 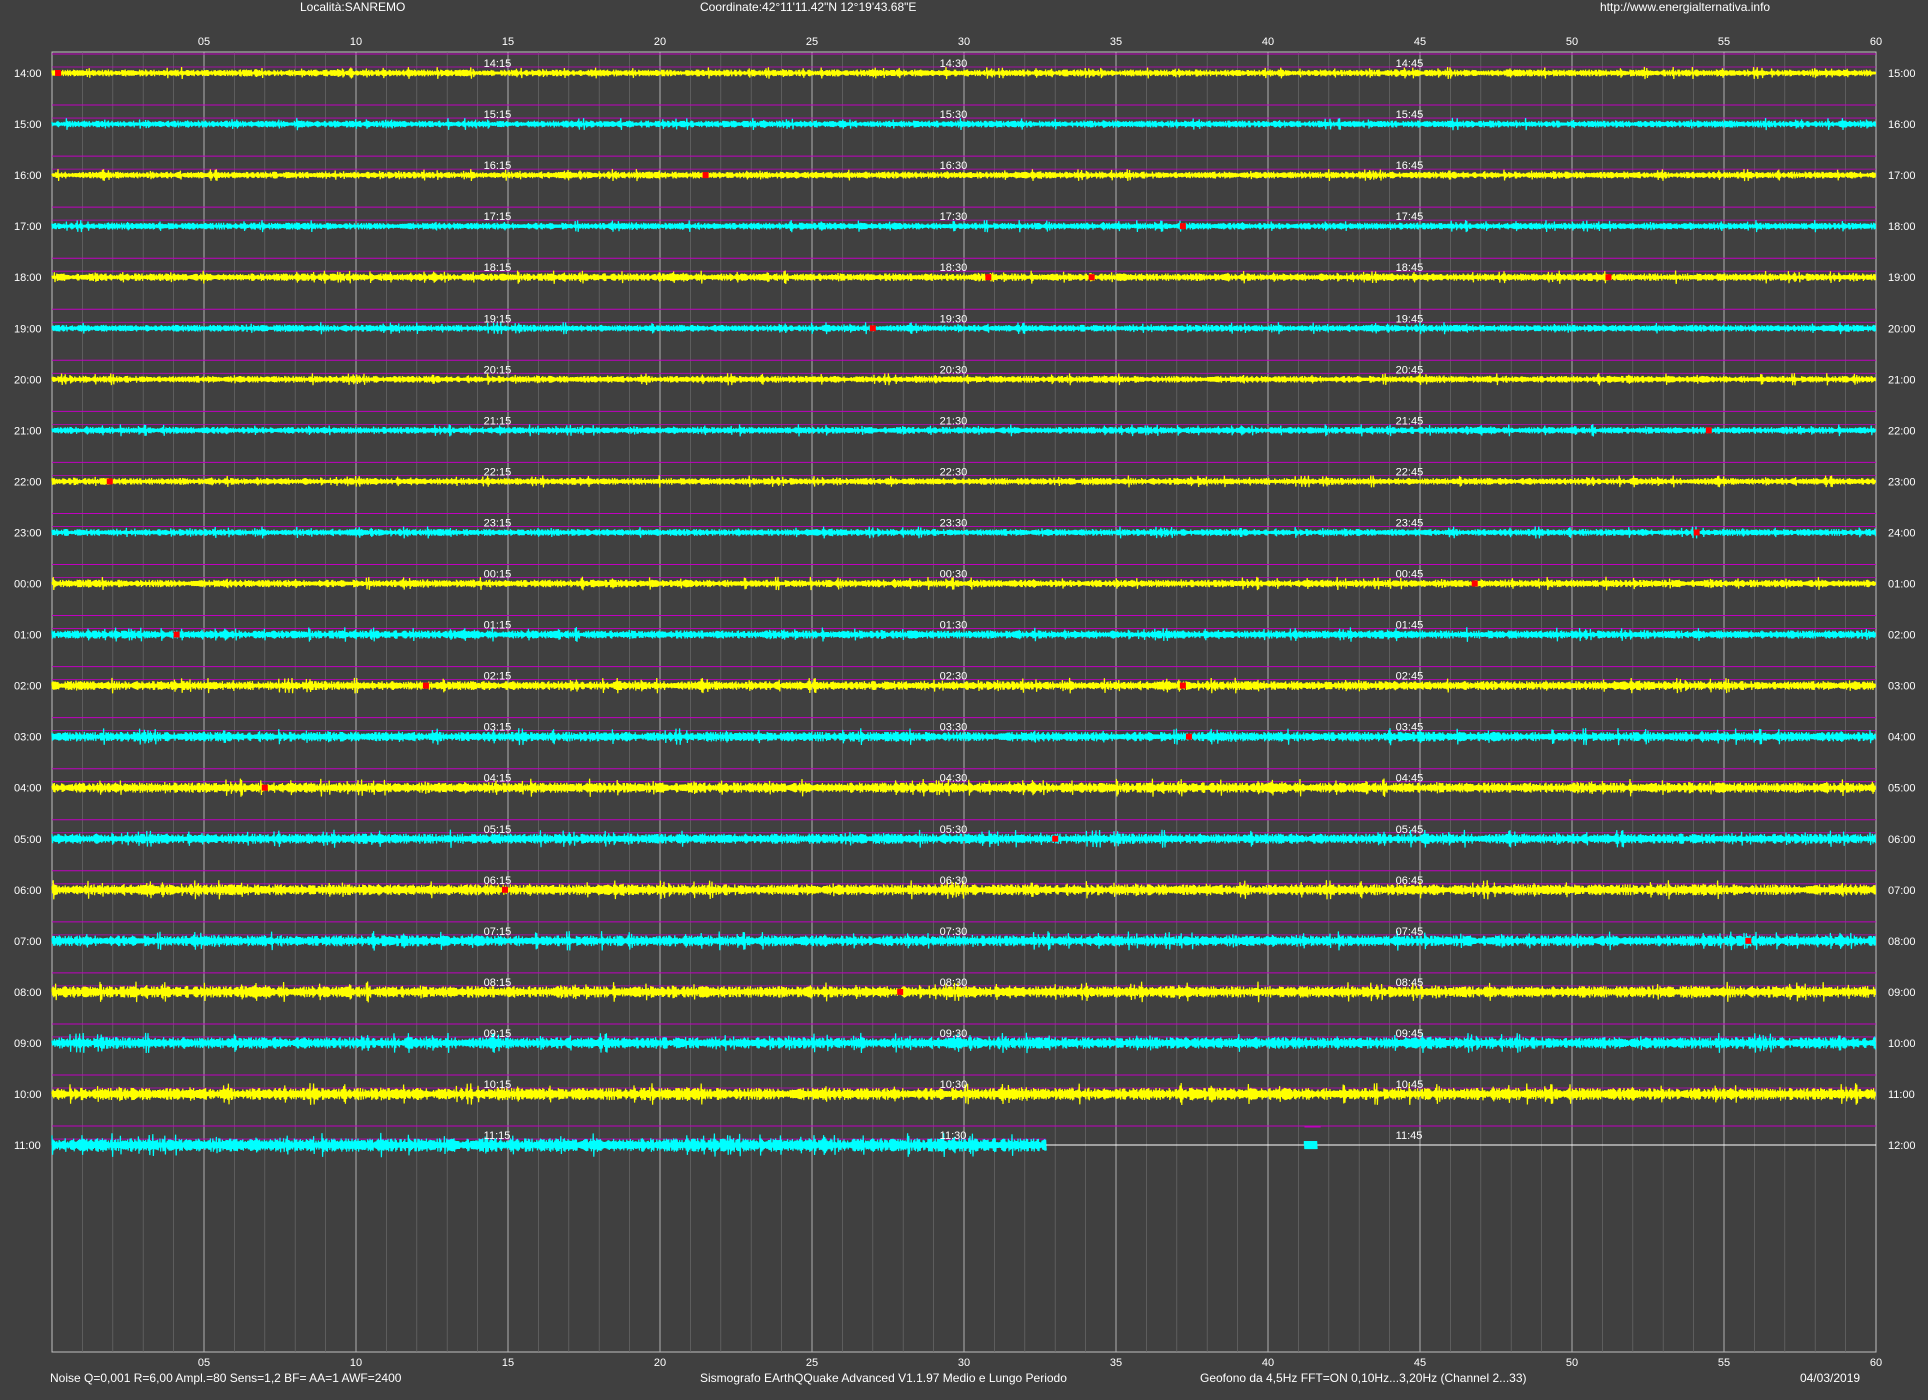 I want to click on row-end-label: 22:00, so click(x=1902, y=431).